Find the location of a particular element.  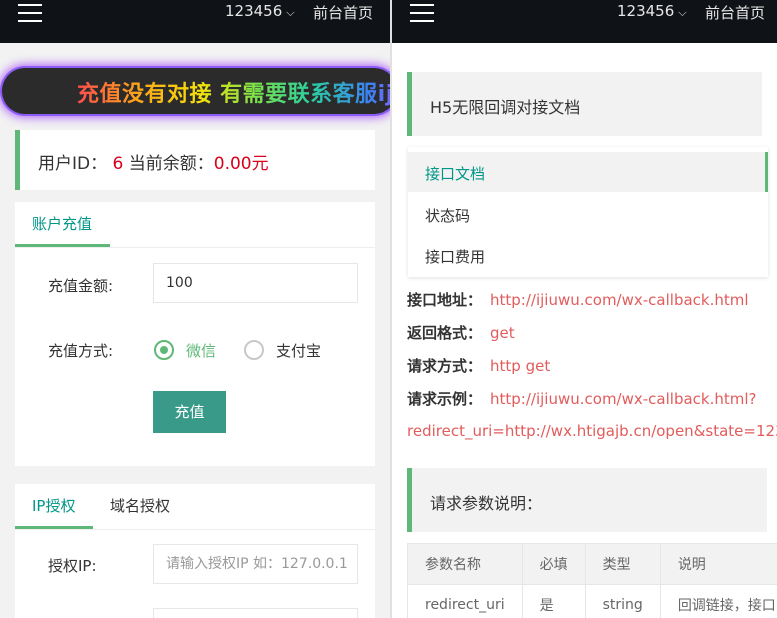

tab-account-recharge: 账户充值 is located at coordinates (62, 223).